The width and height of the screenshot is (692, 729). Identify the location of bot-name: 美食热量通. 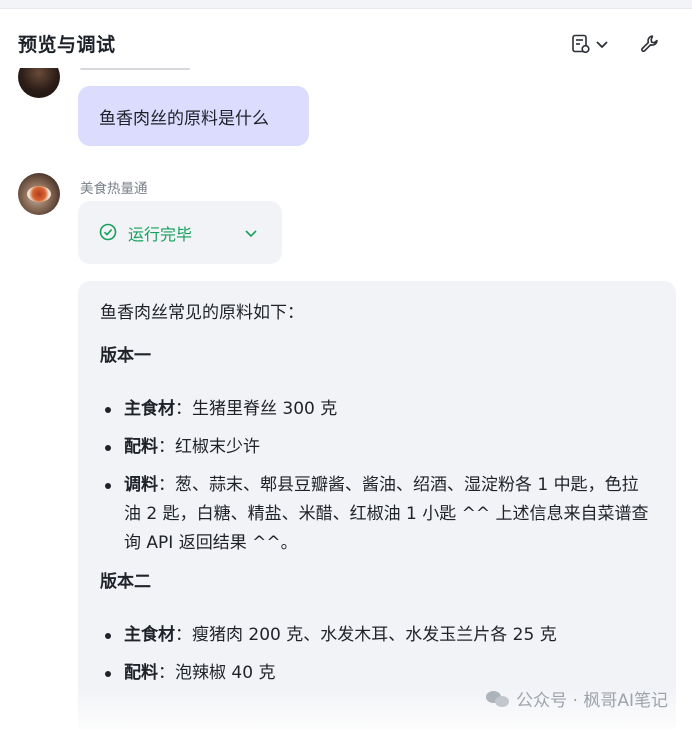
(114, 189).